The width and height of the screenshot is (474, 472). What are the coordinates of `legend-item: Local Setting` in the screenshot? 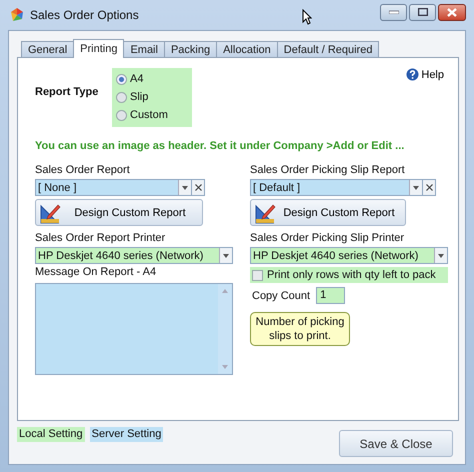 It's located at (51, 434).